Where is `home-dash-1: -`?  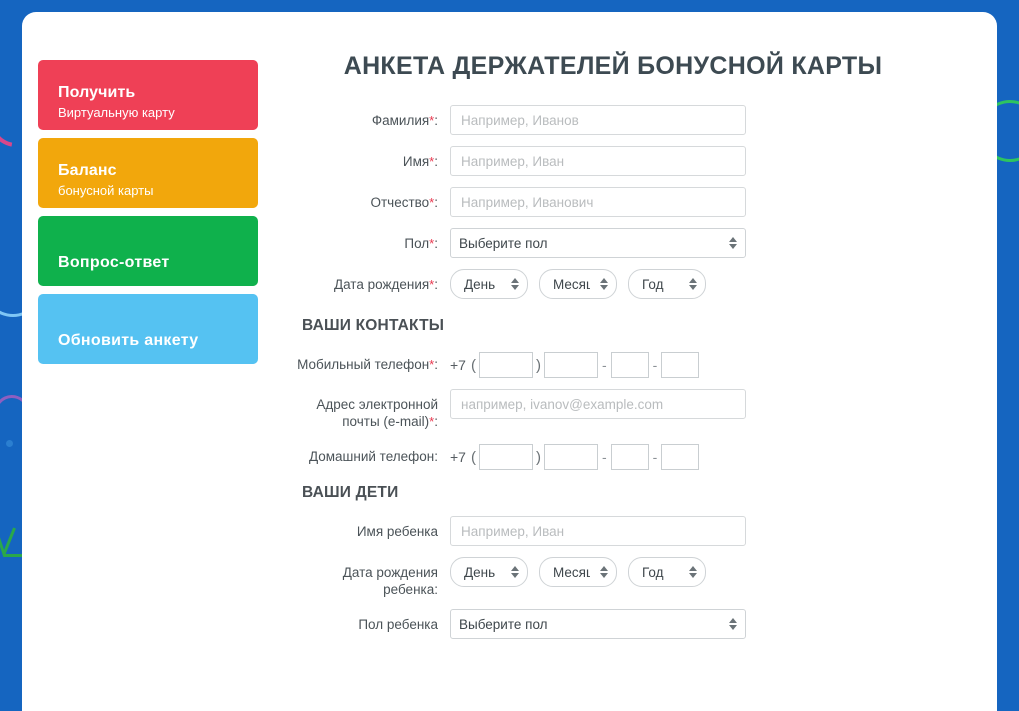 home-dash-1: - is located at coordinates (604, 457).